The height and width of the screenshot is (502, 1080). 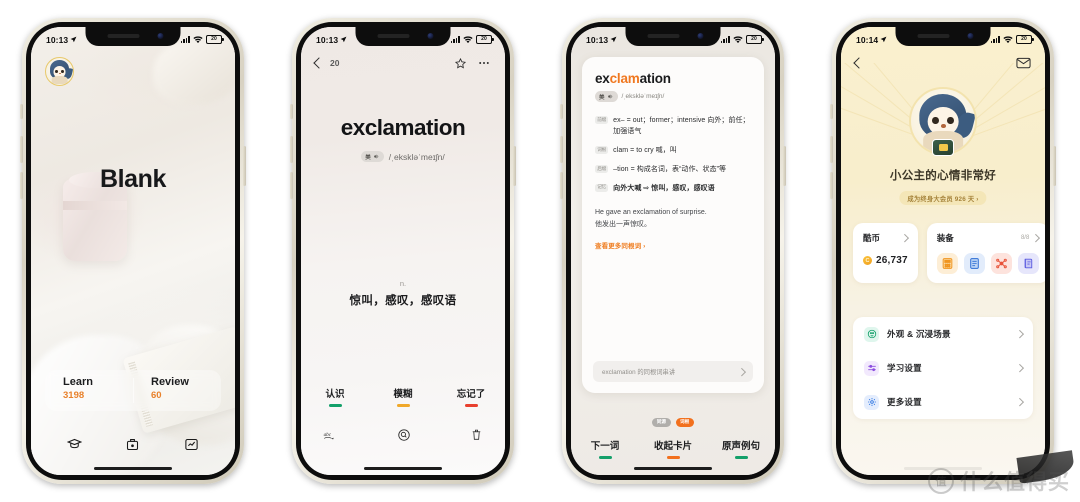 I want to click on avatar, so click(x=59, y=71).